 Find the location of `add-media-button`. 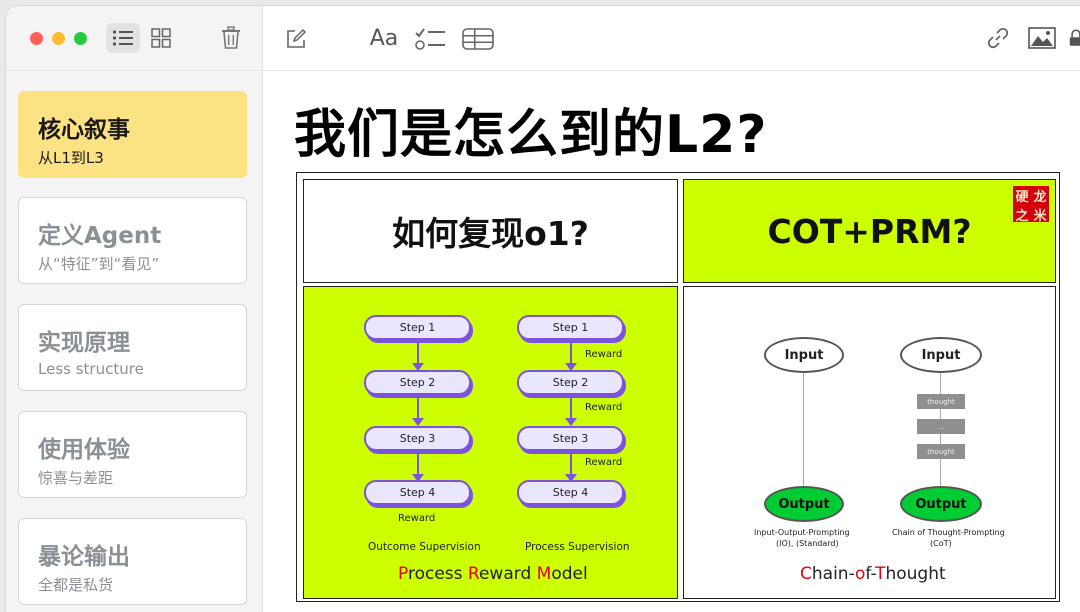

add-media-button is located at coordinates (1042, 38).